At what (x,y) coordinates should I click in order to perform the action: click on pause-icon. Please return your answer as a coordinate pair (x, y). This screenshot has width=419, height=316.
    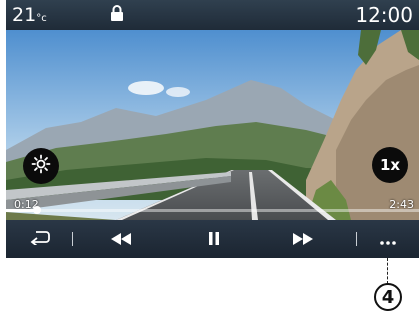
    Looking at the image, I should click on (214, 239).